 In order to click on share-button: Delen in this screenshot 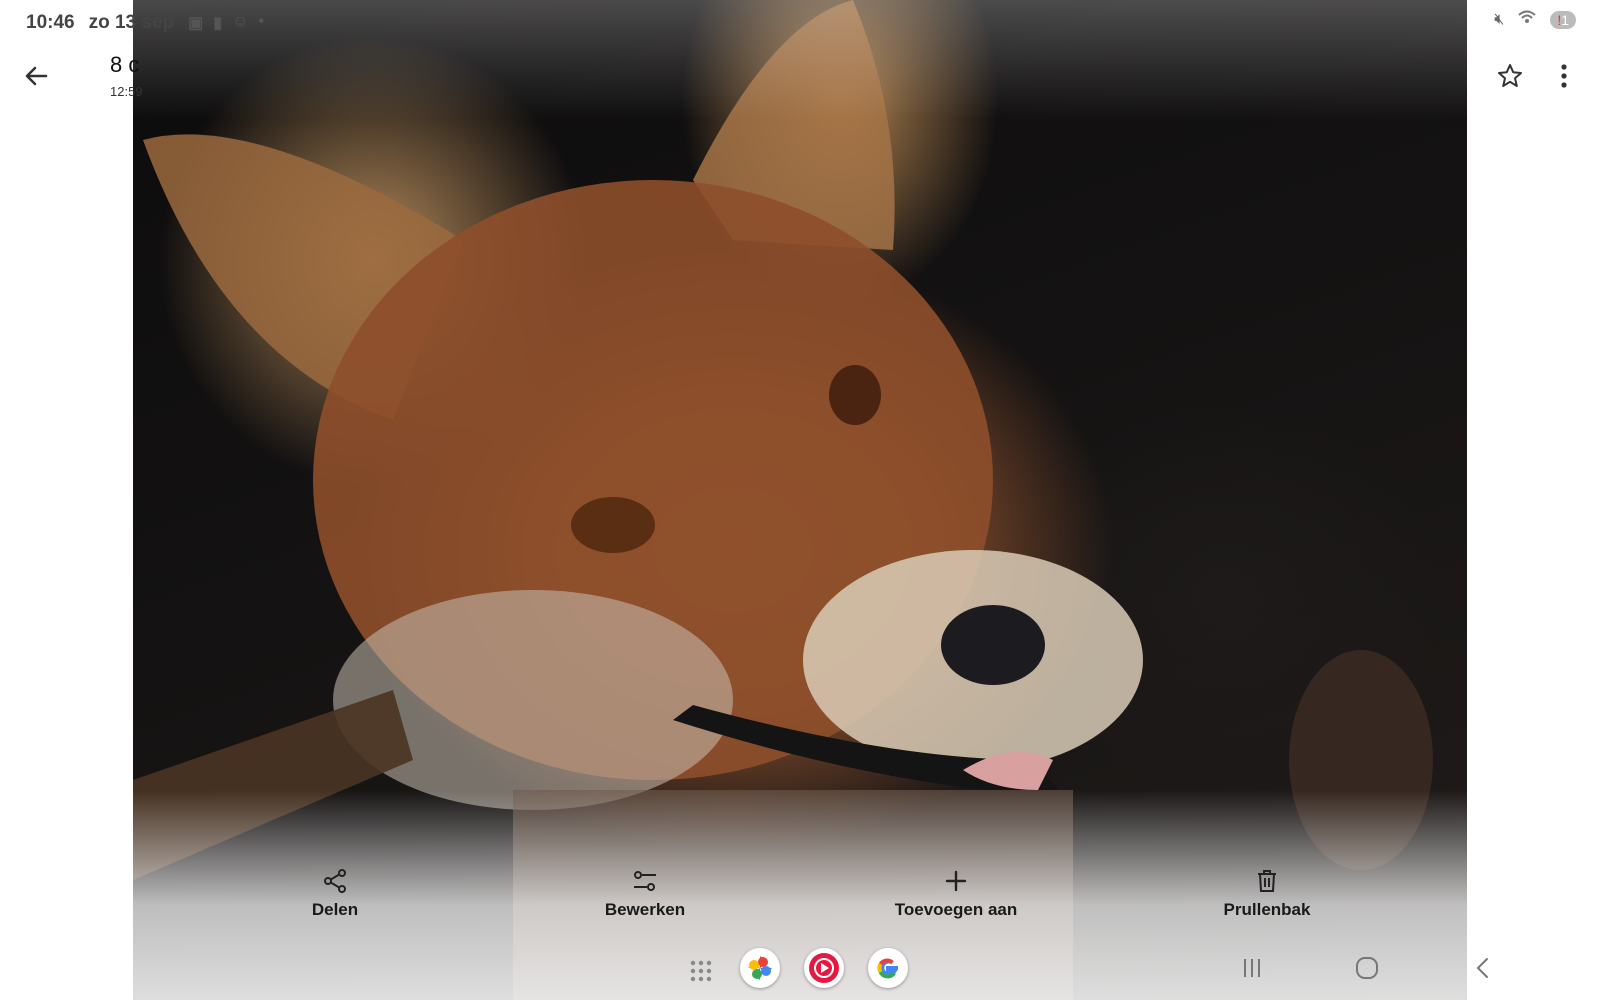, I will do `click(335, 894)`.